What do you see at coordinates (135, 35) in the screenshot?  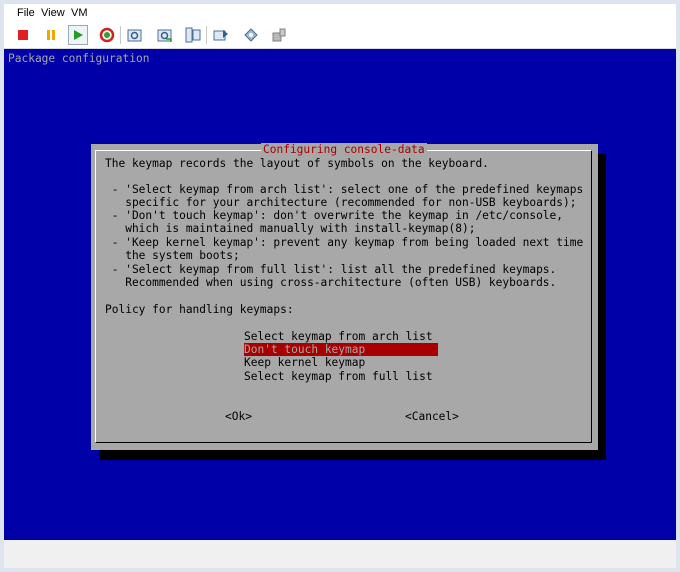 I see `snapshot-icon` at bounding box center [135, 35].